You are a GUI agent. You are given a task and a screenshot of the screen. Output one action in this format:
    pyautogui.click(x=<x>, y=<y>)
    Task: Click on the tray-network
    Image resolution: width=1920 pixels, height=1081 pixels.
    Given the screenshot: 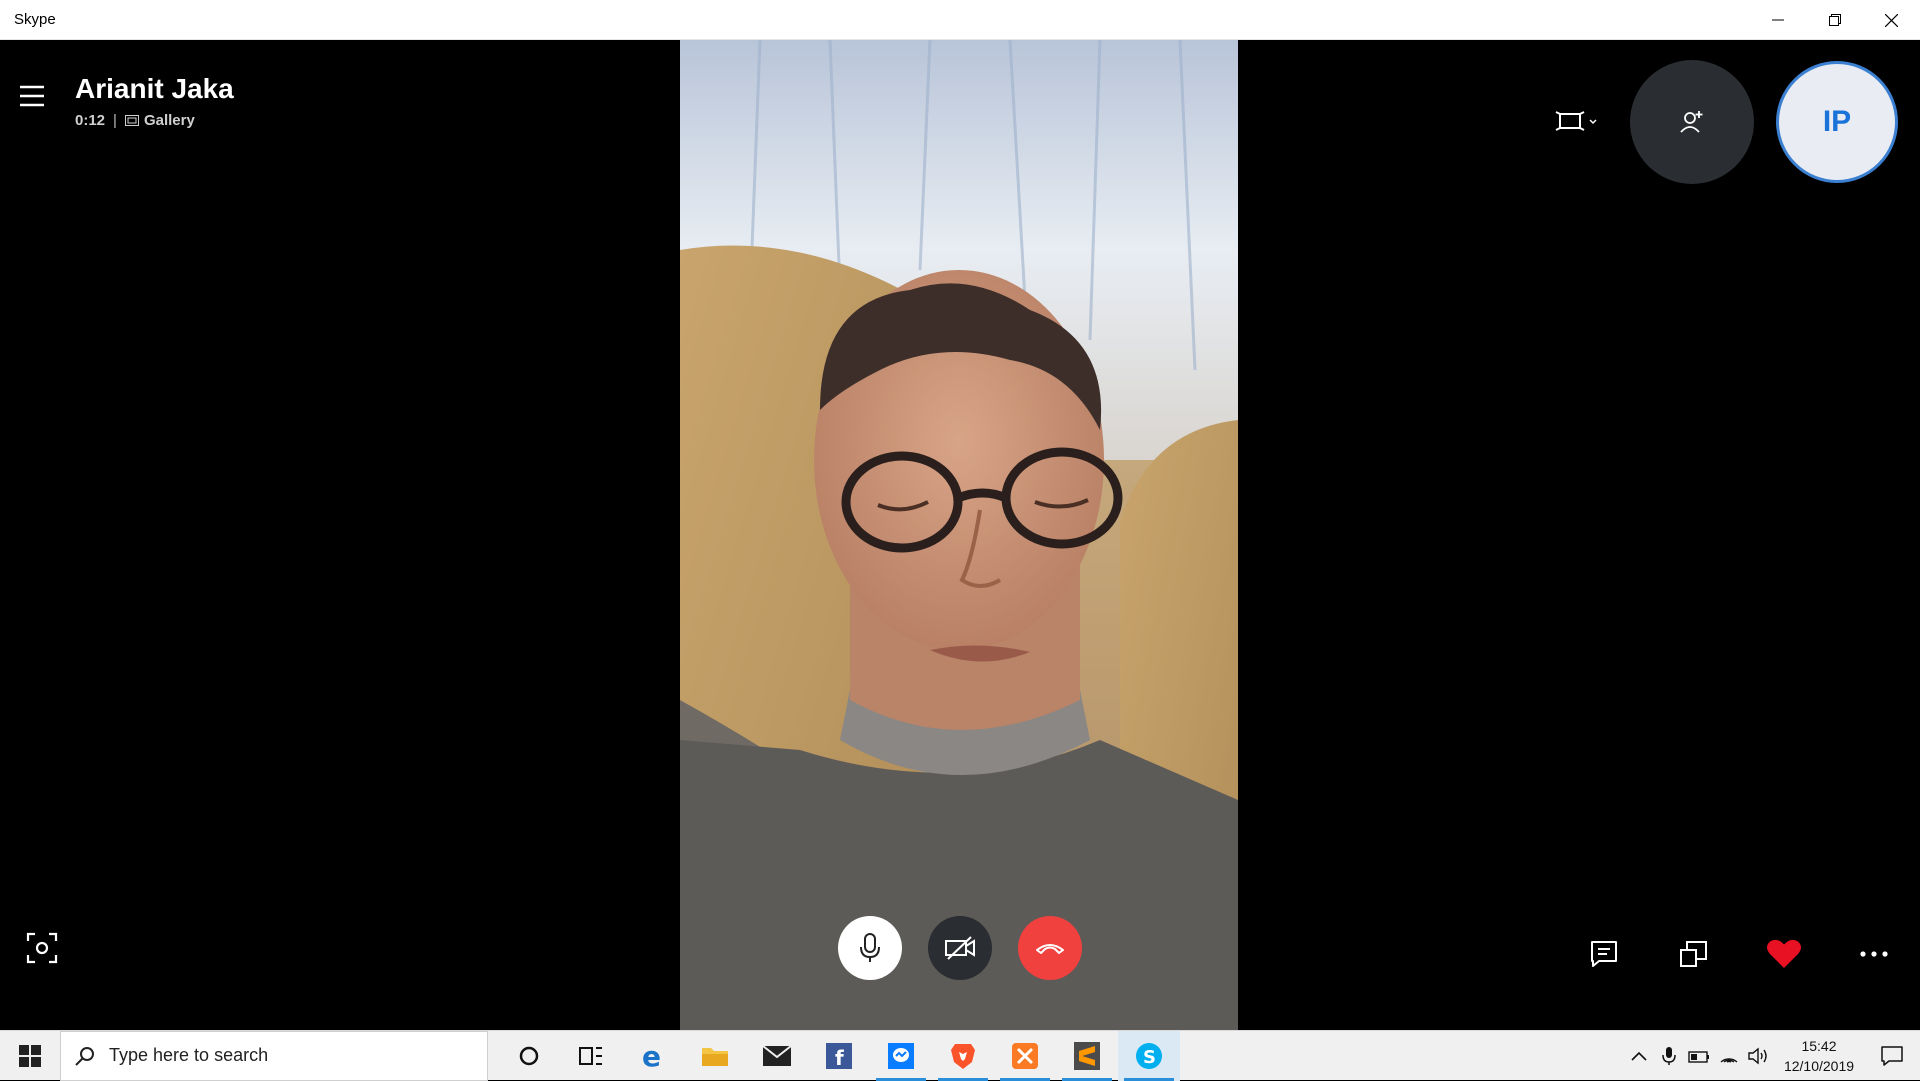 What is the action you would take?
    pyautogui.click(x=1729, y=1056)
    